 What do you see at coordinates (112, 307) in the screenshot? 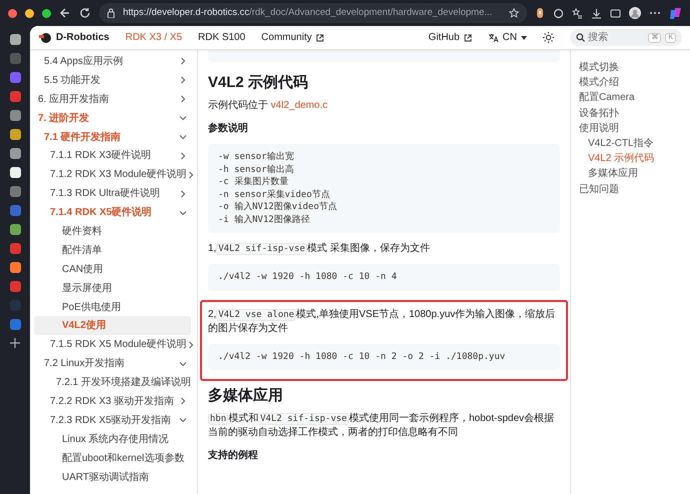
I see `sidebar-item: PoE供电使用` at bounding box center [112, 307].